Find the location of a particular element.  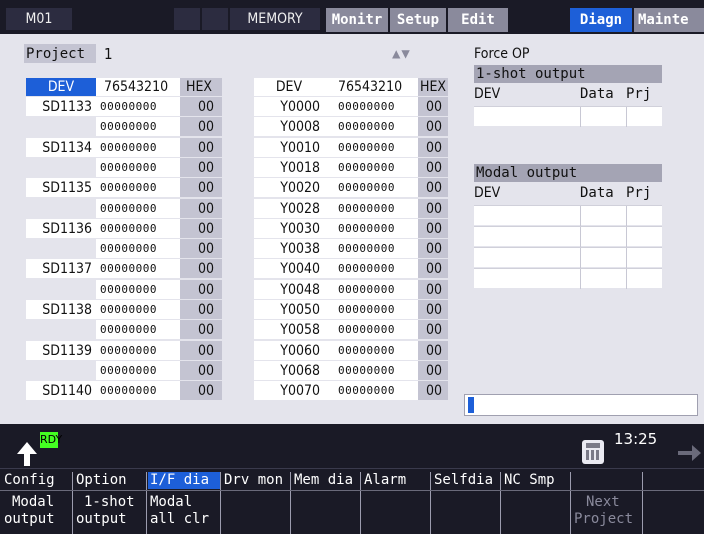

right-arrow-icon is located at coordinates (689, 453).